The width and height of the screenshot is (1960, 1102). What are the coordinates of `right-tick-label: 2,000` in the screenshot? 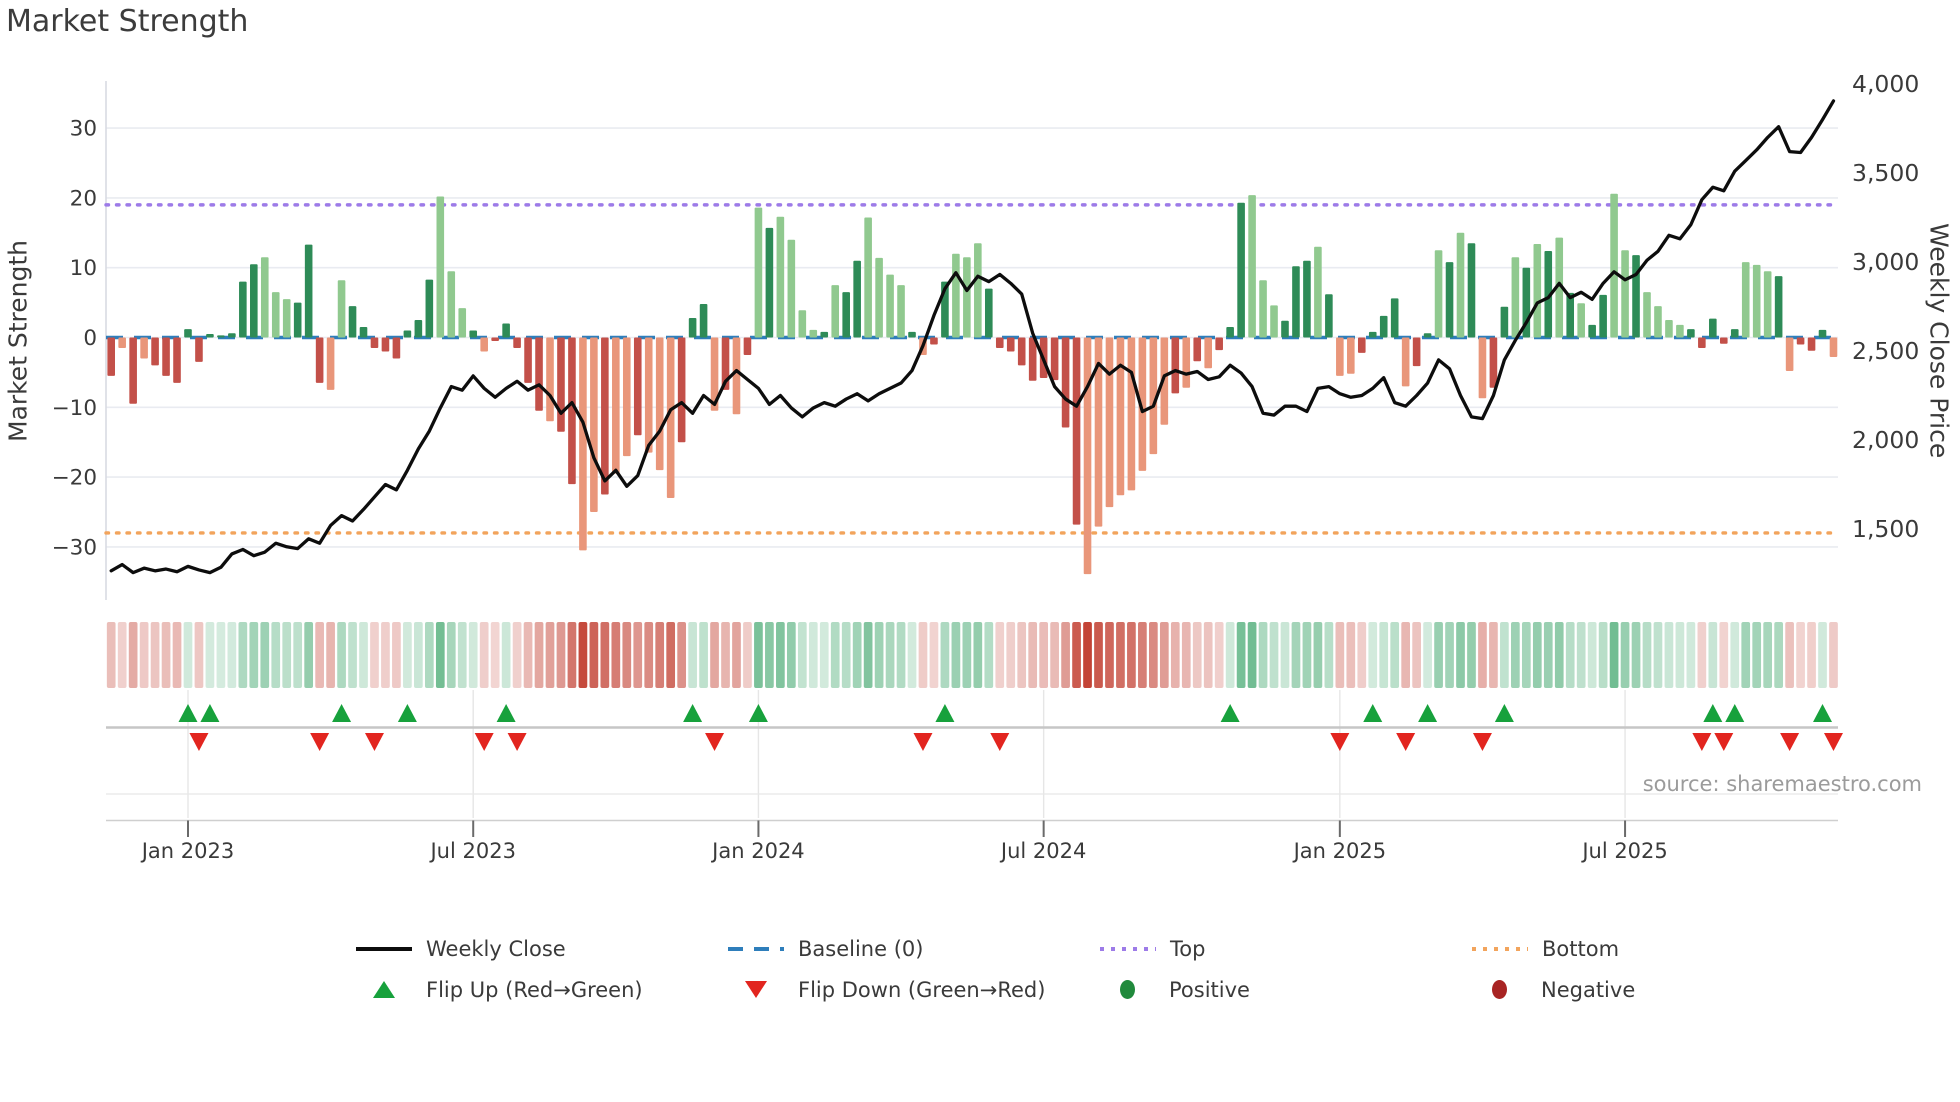 It's located at (1885, 440).